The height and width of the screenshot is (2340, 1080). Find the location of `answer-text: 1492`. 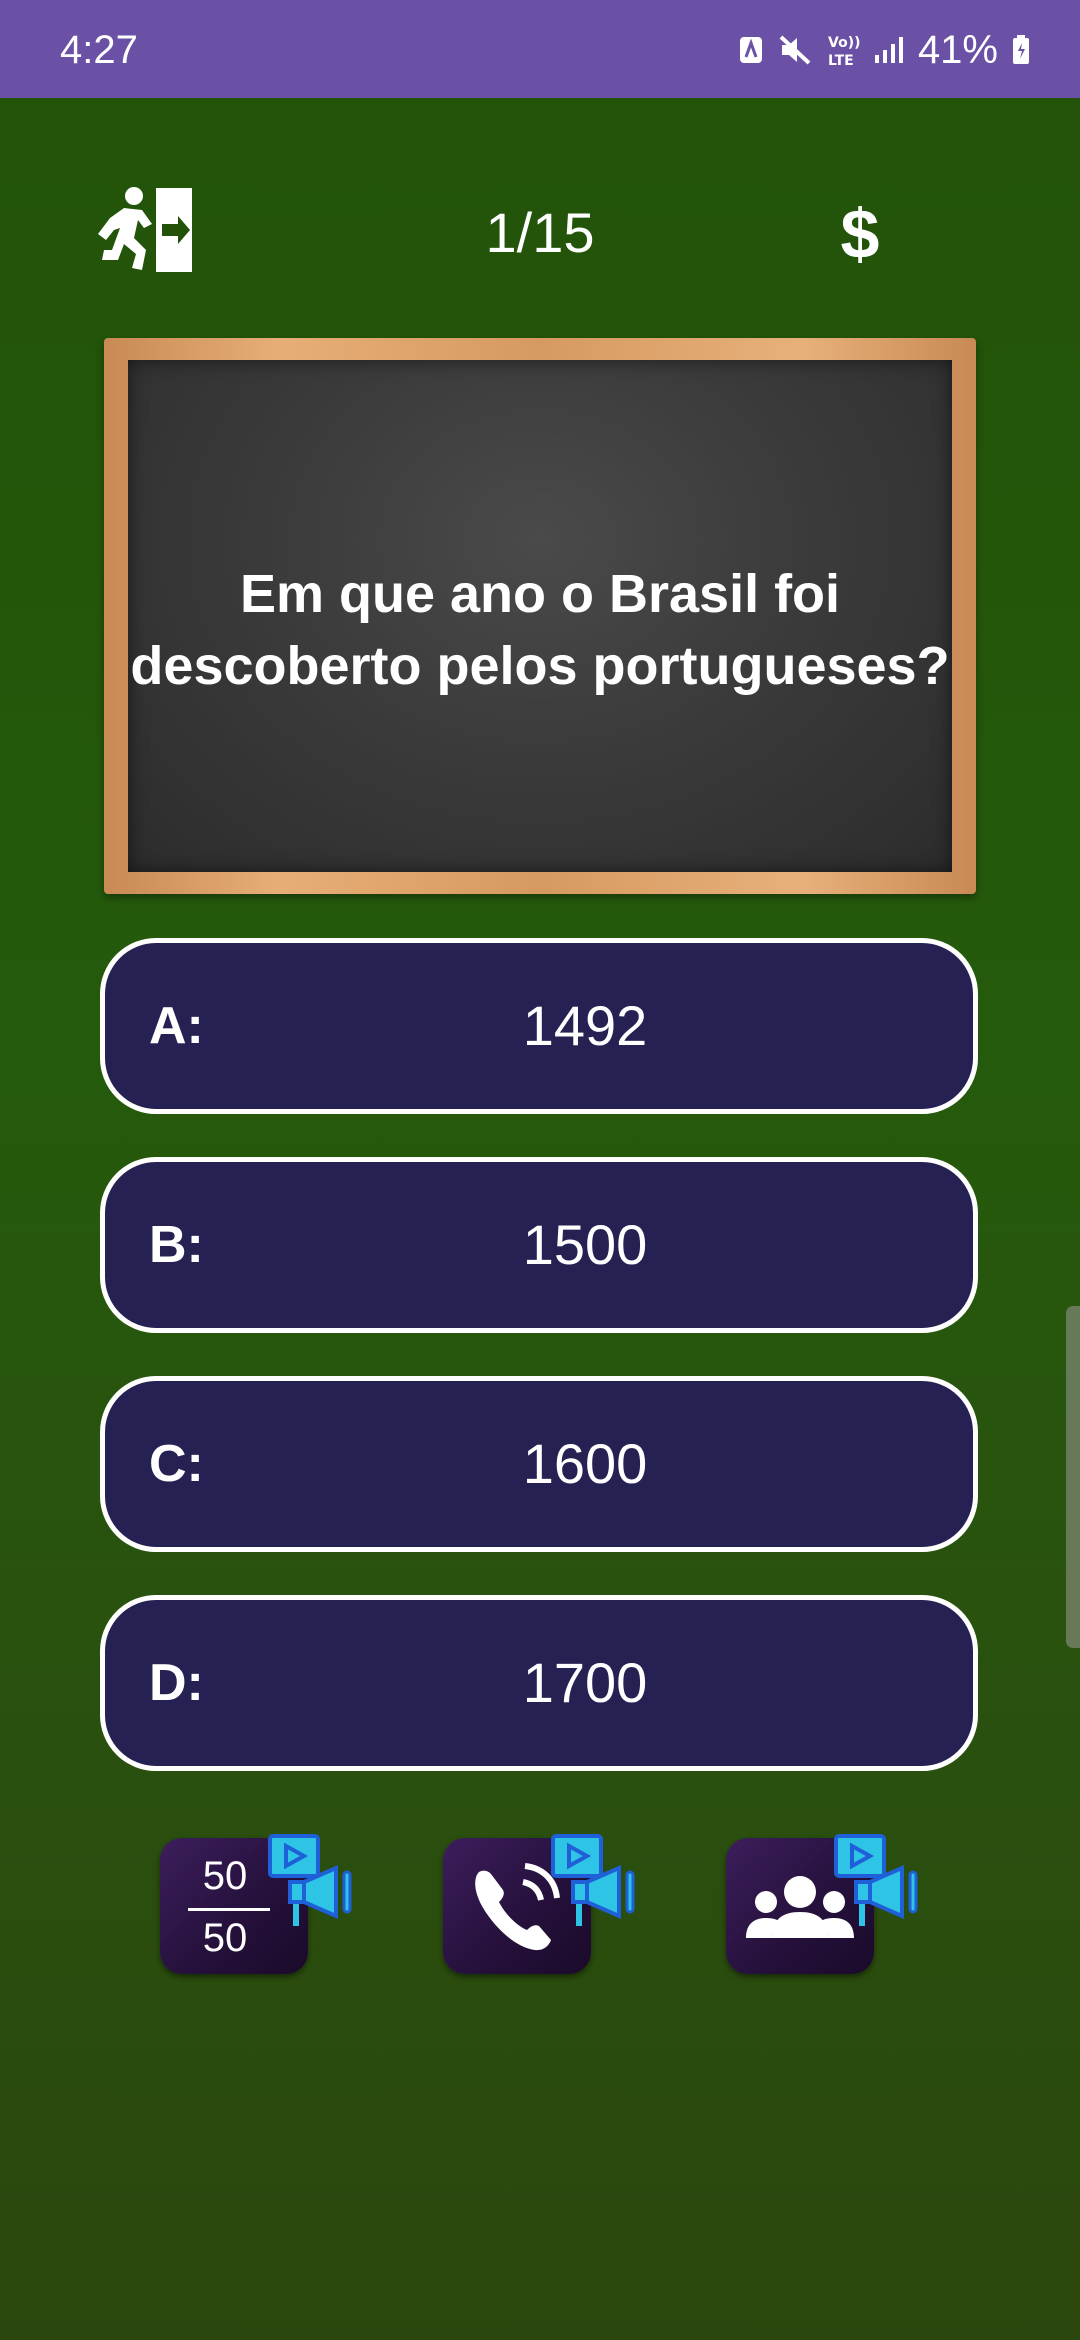

answer-text: 1492 is located at coordinates (585, 1025).